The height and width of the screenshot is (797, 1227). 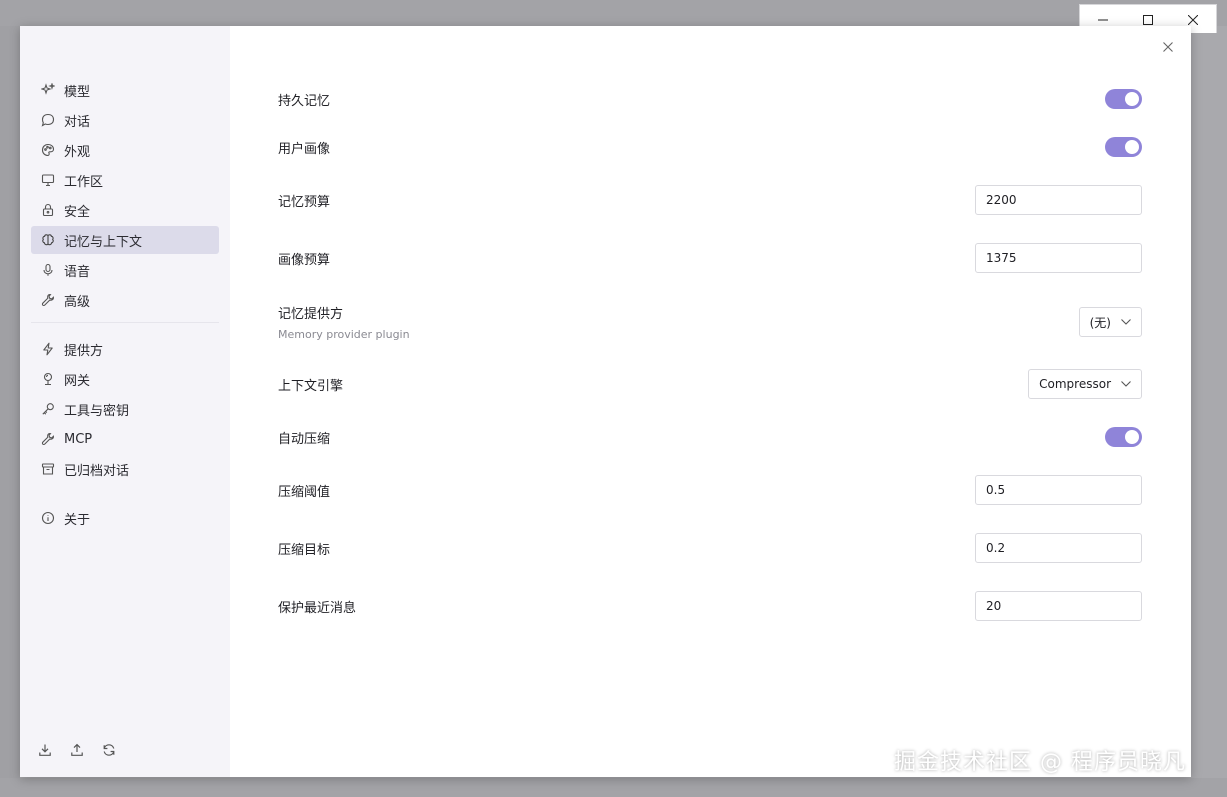 What do you see at coordinates (125, 120) in the screenshot?
I see `sidebar-item-chat: 对话` at bounding box center [125, 120].